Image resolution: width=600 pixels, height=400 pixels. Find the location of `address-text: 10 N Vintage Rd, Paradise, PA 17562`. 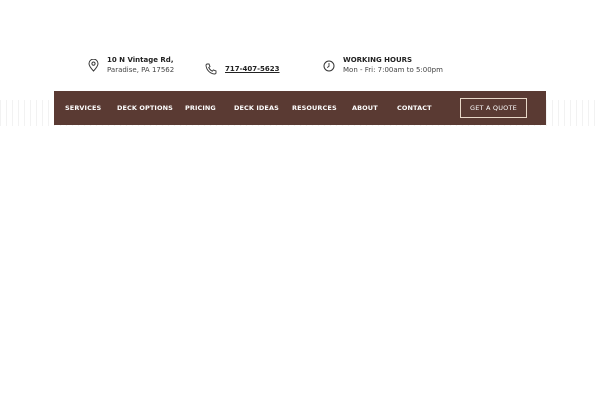

address-text: 10 N Vintage Rd, Paradise, PA 17562 is located at coordinates (140, 65).